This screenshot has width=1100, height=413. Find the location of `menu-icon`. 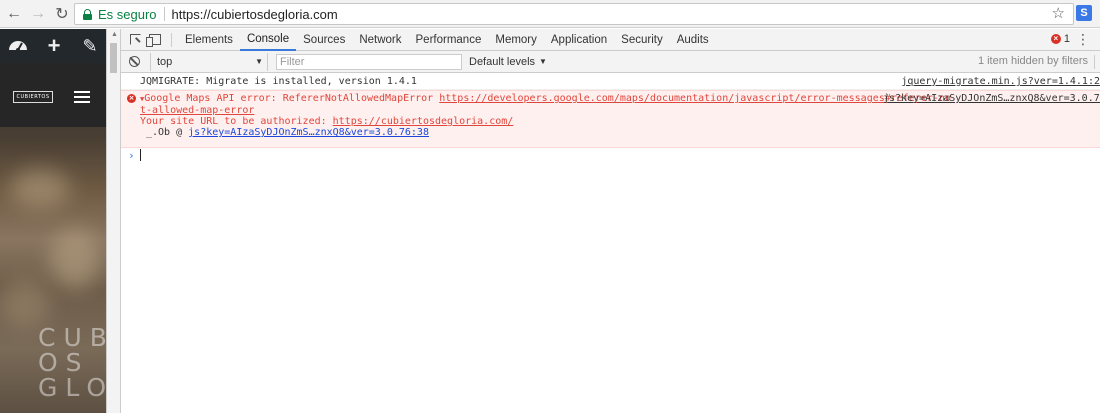

menu-icon is located at coordinates (82, 97).